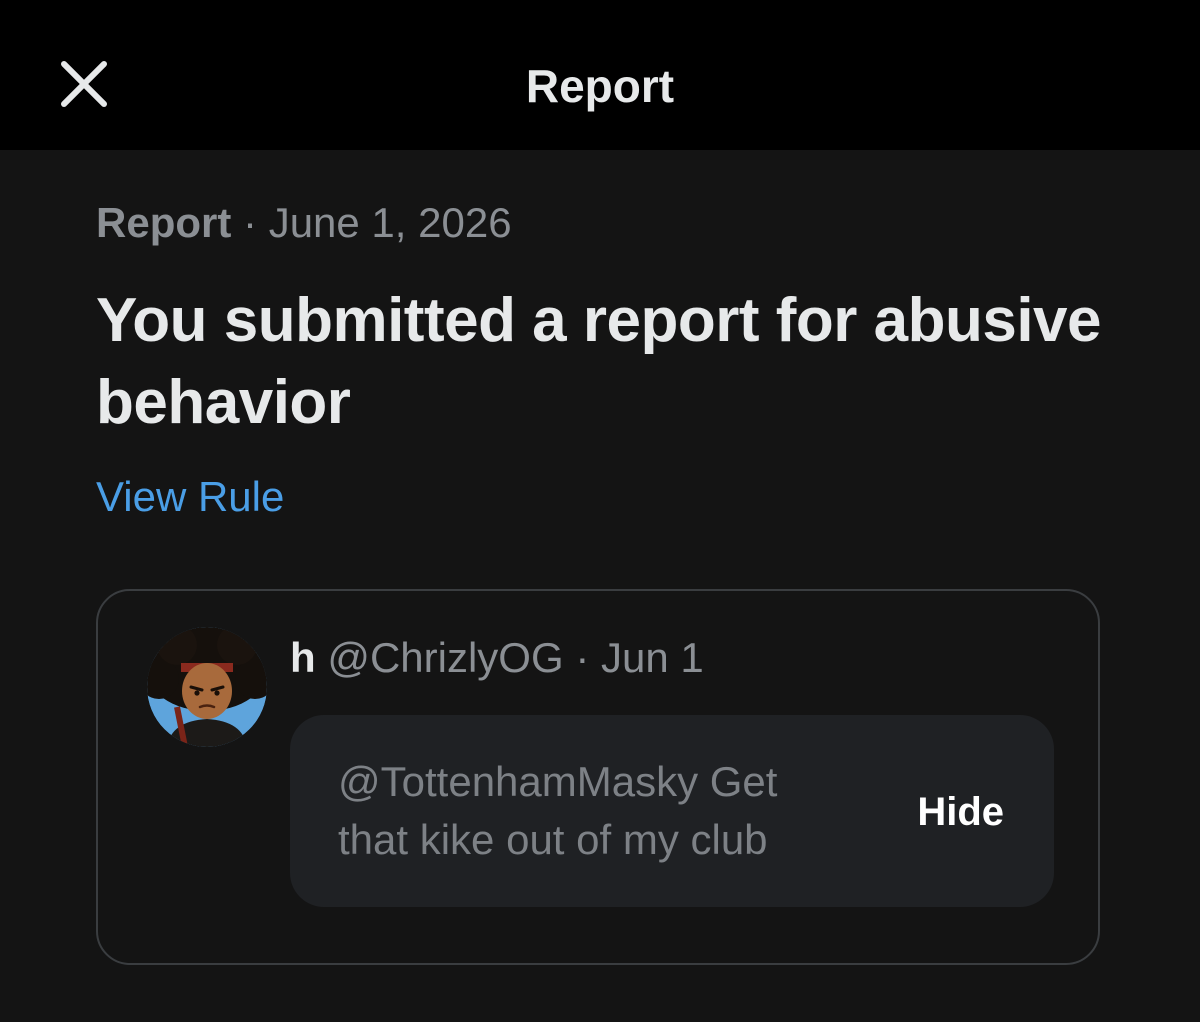  What do you see at coordinates (652, 657) in the screenshot?
I see `post-date: Jun 1` at bounding box center [652, 657].